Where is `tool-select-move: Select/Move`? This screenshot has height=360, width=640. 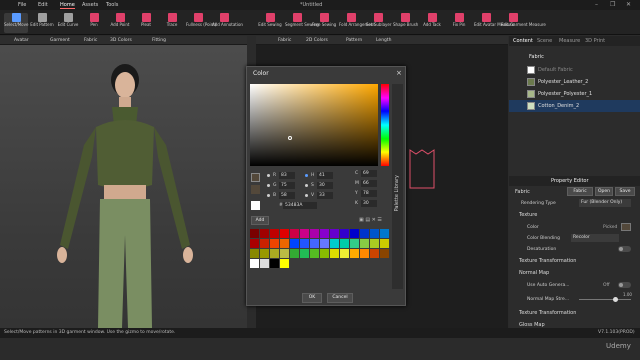 tool-select-move: Select/Move is located at coordinates (16, 23).